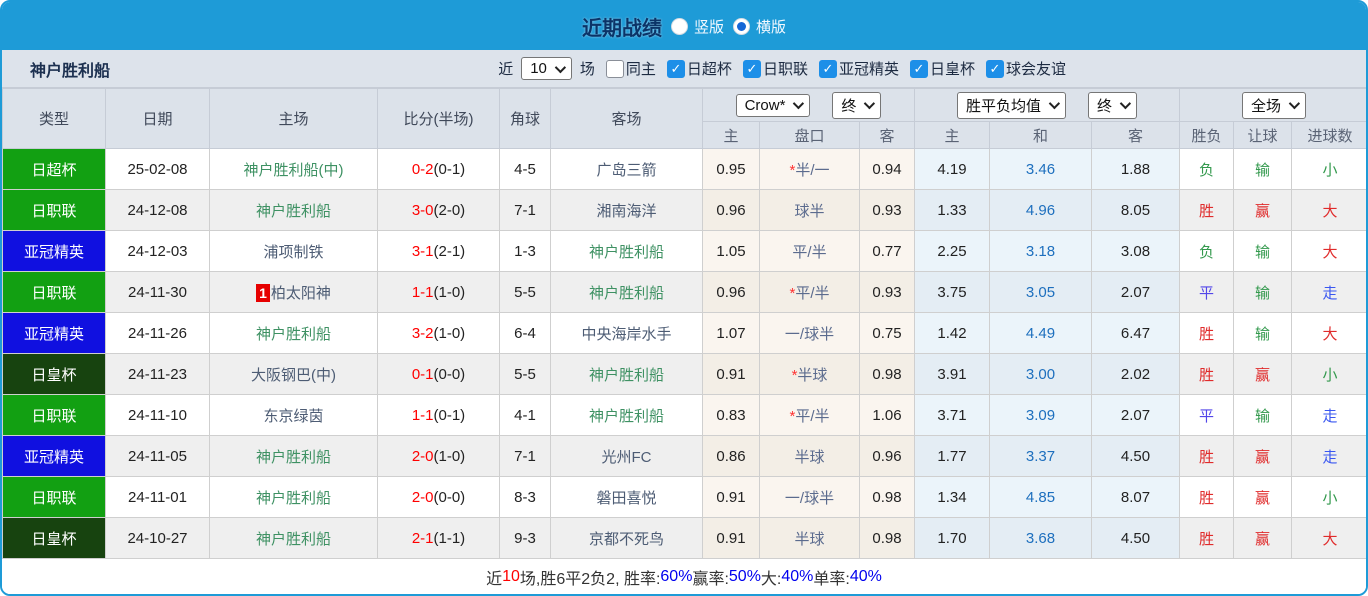 The width and height of the screenshot is (1368, 596). Describe the element at coordinates (293, 416) in the screenshot. I see `home-team: 东京绿茵` at that location.